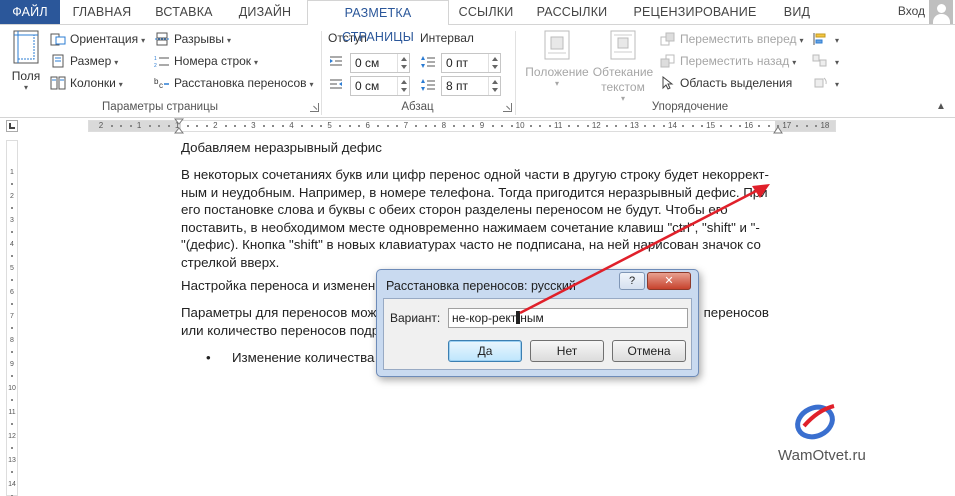 This screenshot has height=496, width=955. What do you see at coordinates (649, 351) in the screenshot?
I see `cancel-button: Отмена` at bounding box center [649, 351].